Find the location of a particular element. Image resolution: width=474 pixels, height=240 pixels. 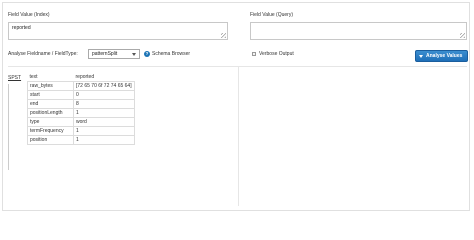

token-row: positionLength 1 is located at coordinates (81, 113).